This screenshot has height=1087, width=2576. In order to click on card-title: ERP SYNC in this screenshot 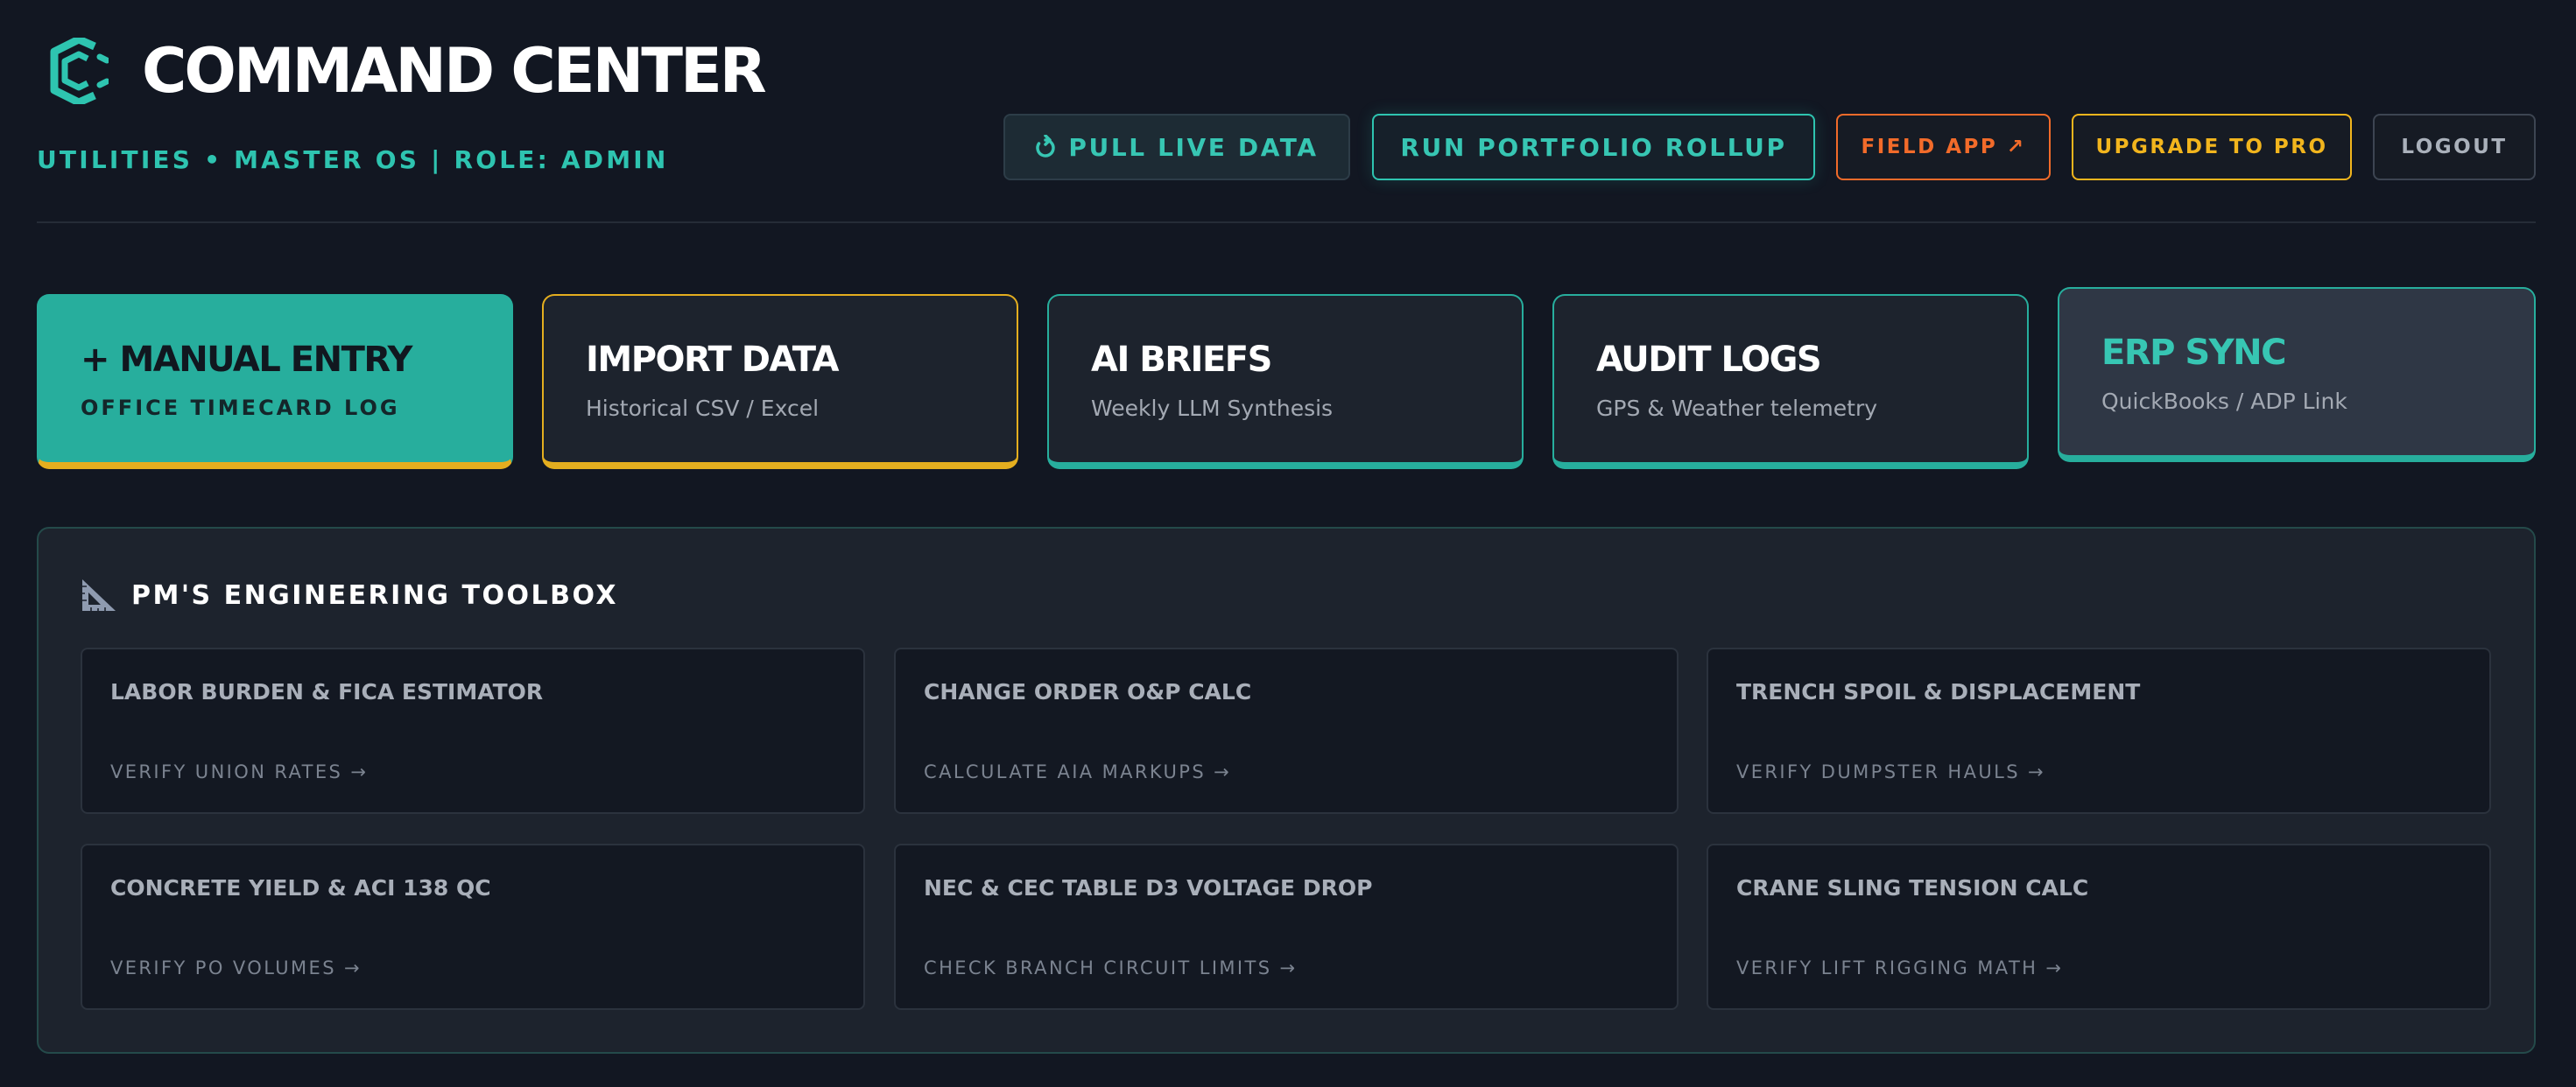, I will do `click(2193, 353)`.